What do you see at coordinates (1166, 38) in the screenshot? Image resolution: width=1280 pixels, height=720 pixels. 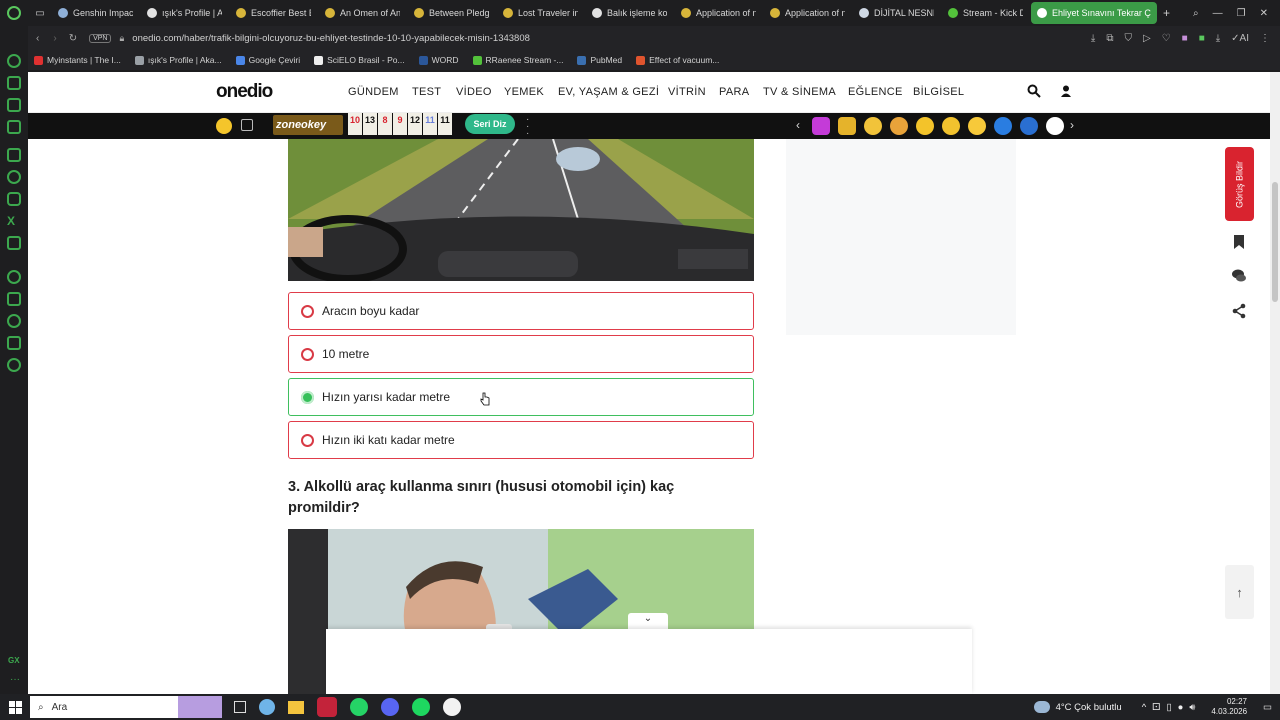 I see `heart-icon: ♡` at bounding box center [1166, 38].